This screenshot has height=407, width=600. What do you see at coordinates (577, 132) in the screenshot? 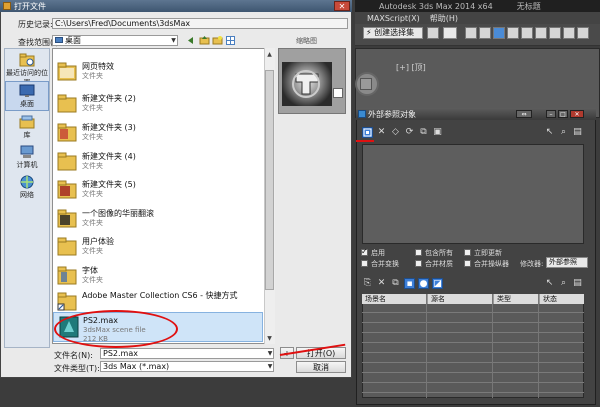
I see `list-options-icon: ▤` at bounding box center [577, 132].